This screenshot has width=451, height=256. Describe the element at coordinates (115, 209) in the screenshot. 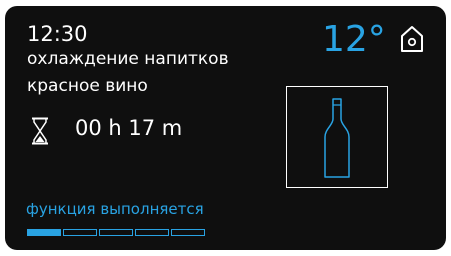

I see `status-text: функция выполняется` at that location.